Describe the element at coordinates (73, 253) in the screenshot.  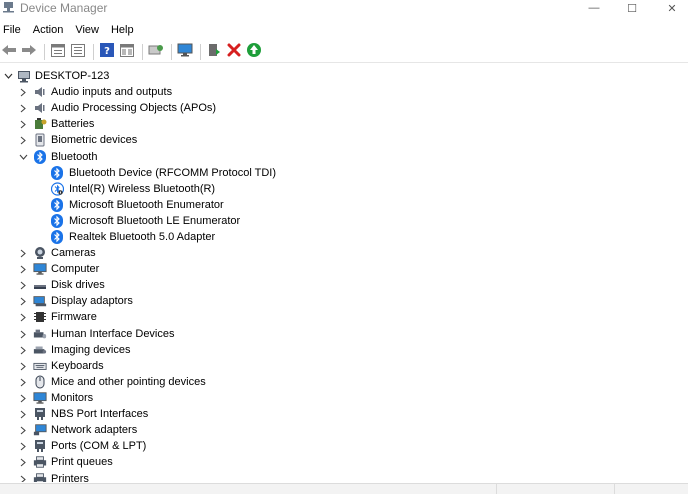
I see `tree-category-label: Cameras` at that location.